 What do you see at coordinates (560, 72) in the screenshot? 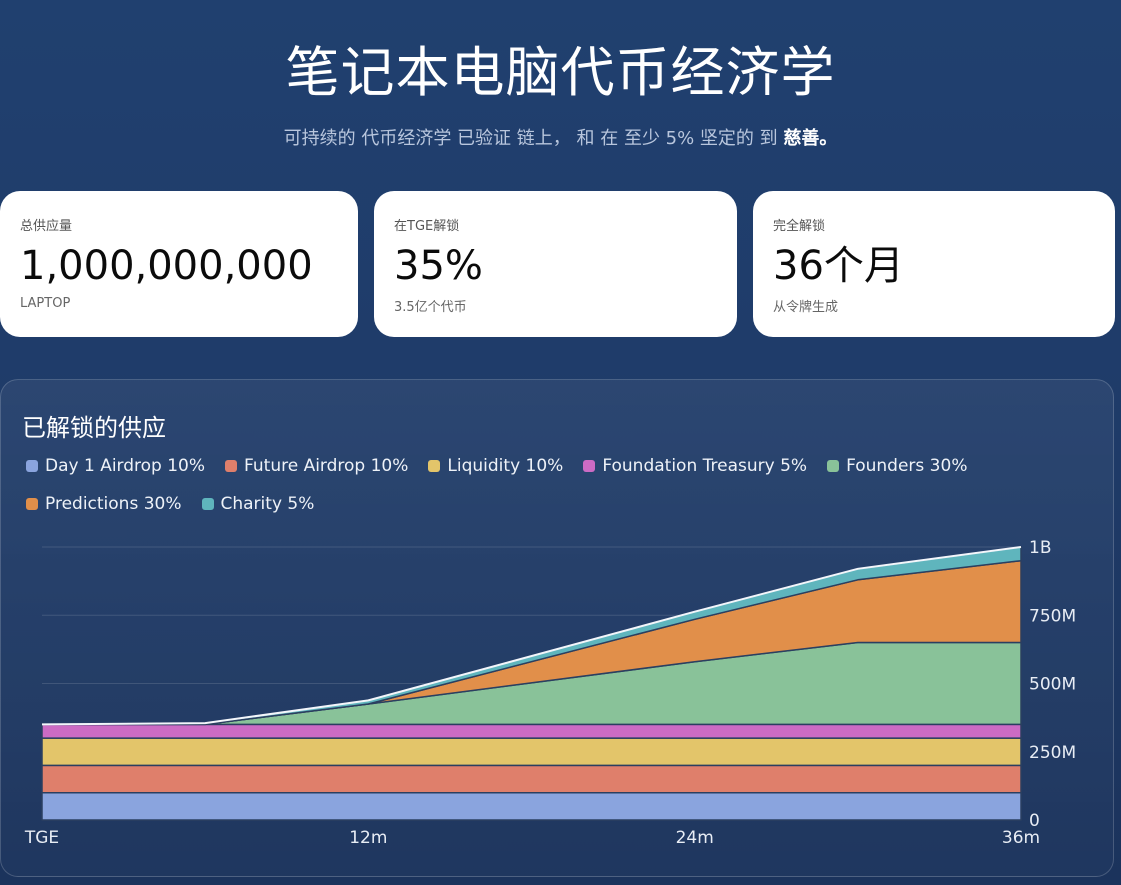
I see `page-title: 笔记本电脑代币经济学` at bounding box center [560, 72].